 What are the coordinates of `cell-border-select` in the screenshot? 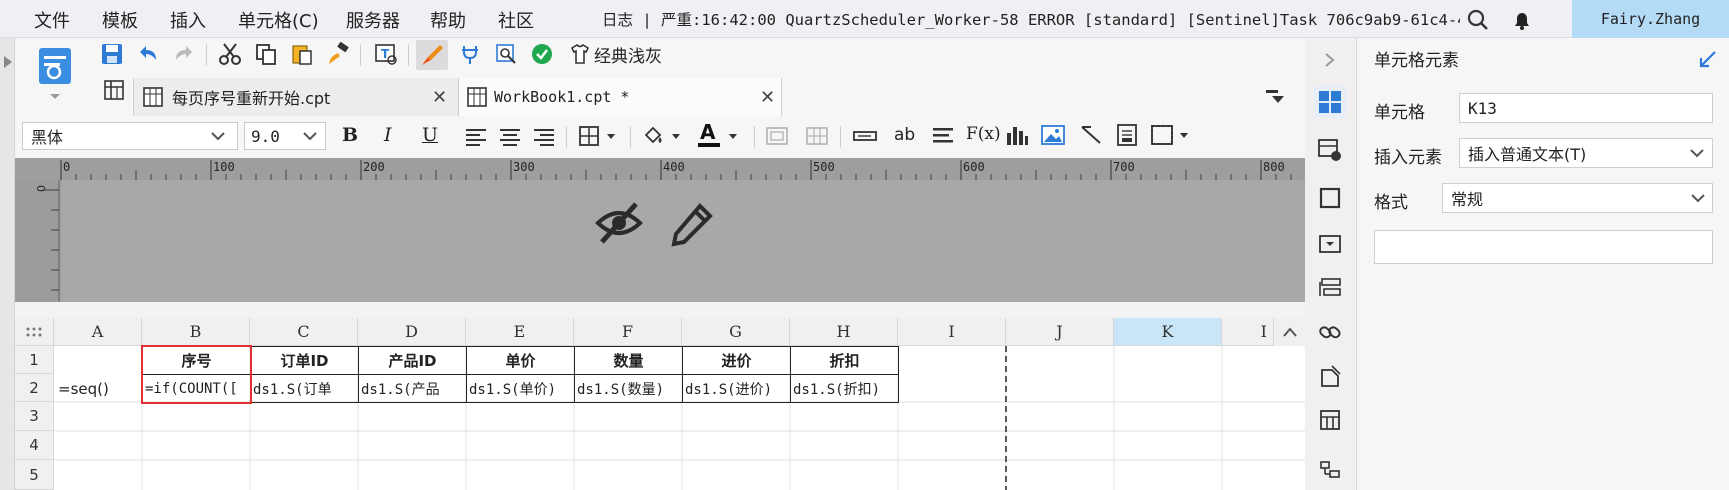 It's located at (1172, 135).